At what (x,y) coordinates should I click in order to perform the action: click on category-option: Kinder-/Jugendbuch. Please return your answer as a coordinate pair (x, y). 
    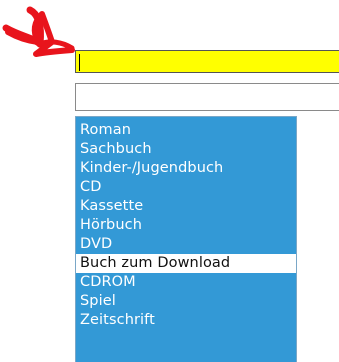
    Looking at the image, I should click on (186, 168).